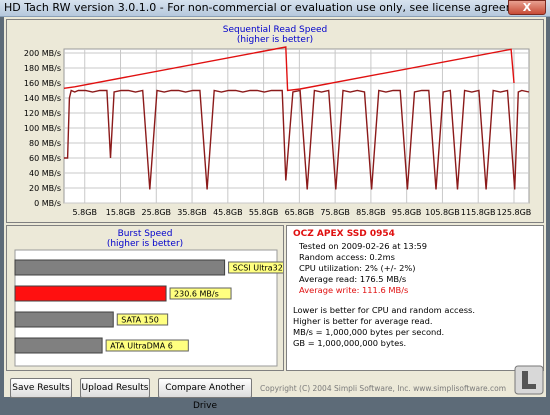 The image size is (550, 415). Describe the element at coordinates (45, 158) in the screenshot. I see `y-tick-label: 60 MB/s` at that location.